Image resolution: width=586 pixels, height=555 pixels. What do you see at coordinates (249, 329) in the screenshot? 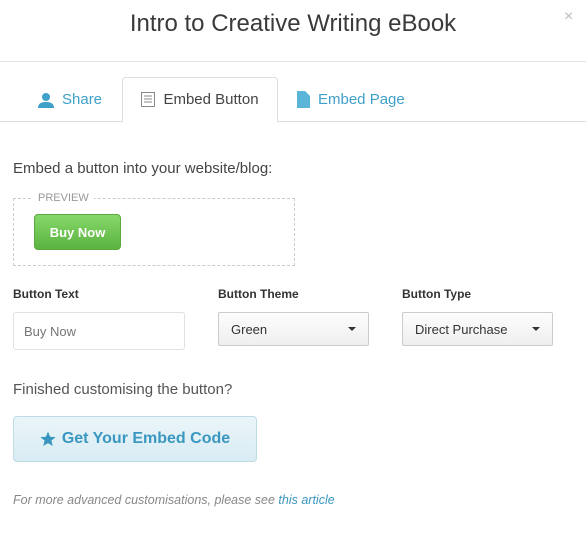
I see `theme-value: Green` at bounding box center [249, 329].